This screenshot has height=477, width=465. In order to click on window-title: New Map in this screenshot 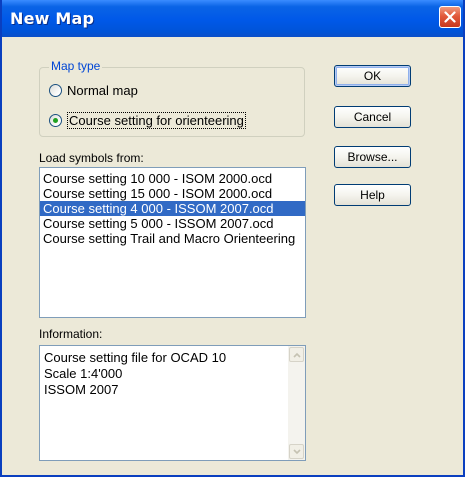, I will do `click(52, 18)`.